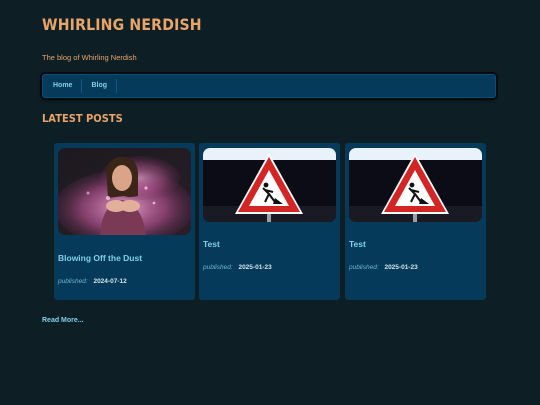 This screenshot has width=540, height=405. Describe the element at coordinates (269, 86) in the screenshot. I see `nav-bar: Home Blog` at that location.